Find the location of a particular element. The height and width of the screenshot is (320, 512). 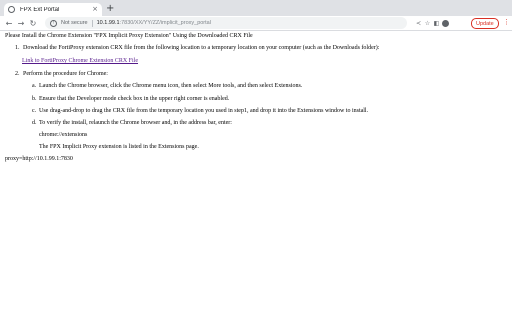

url-path: :7830/XX/YY/ZZ/implicit_proxy_portal is located at coordinates (165, 23).